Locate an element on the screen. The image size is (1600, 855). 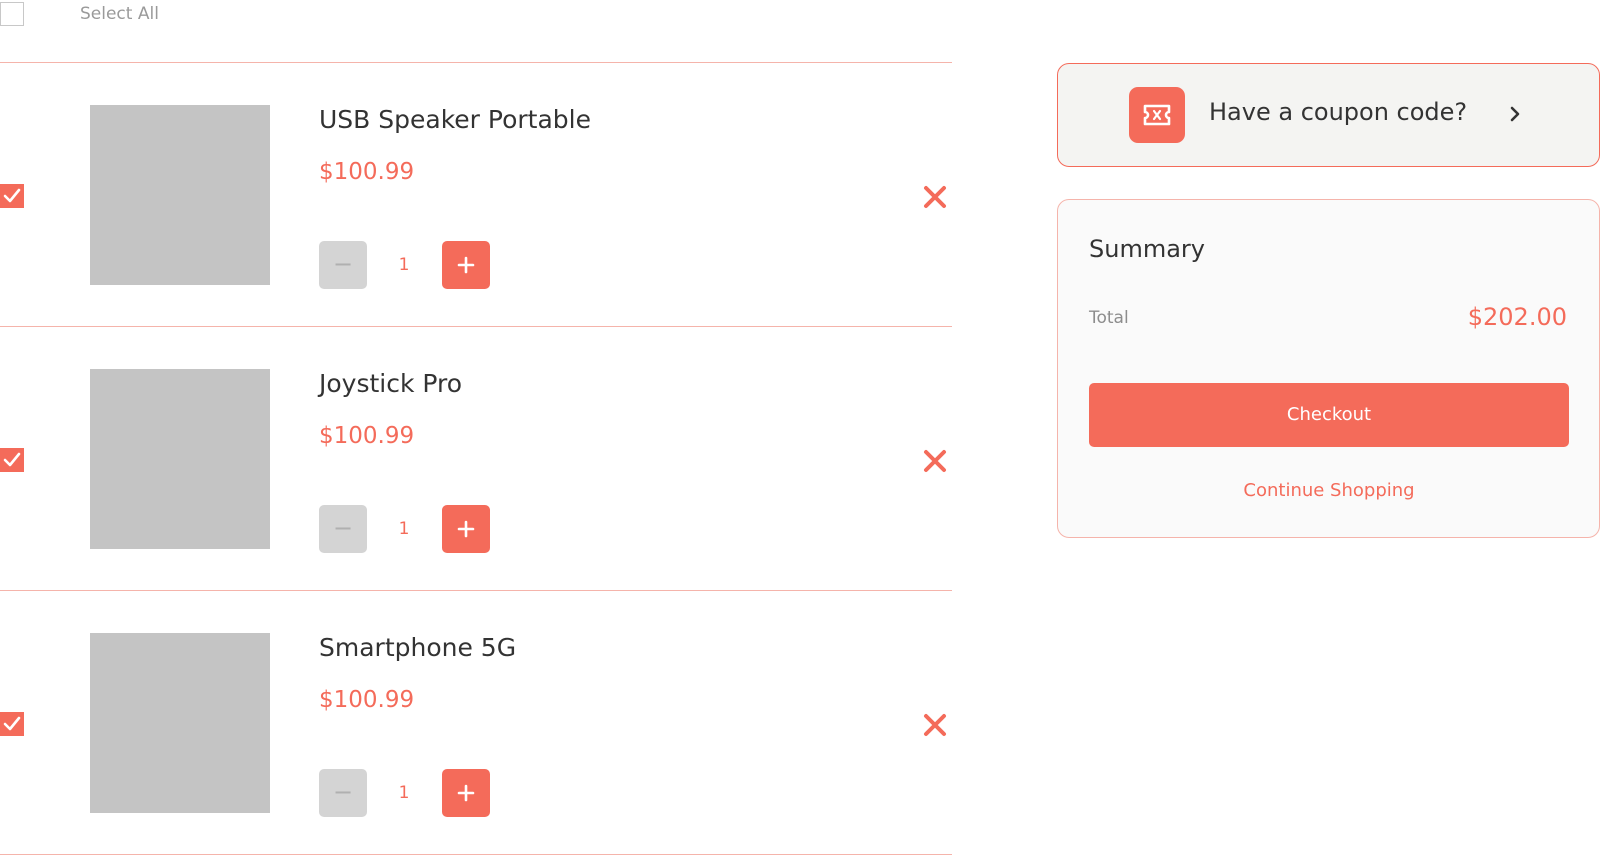
select-all-bar: Select All is located at coordinates (476, 31).